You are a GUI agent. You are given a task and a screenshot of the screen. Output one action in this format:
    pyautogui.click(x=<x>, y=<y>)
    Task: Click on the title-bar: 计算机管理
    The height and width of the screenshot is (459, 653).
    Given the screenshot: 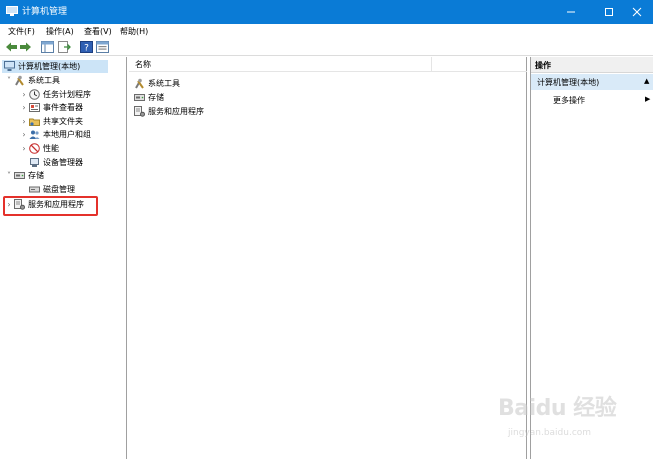 What is the action you would take?
    pyautogui.click(x=326, y=12)
    